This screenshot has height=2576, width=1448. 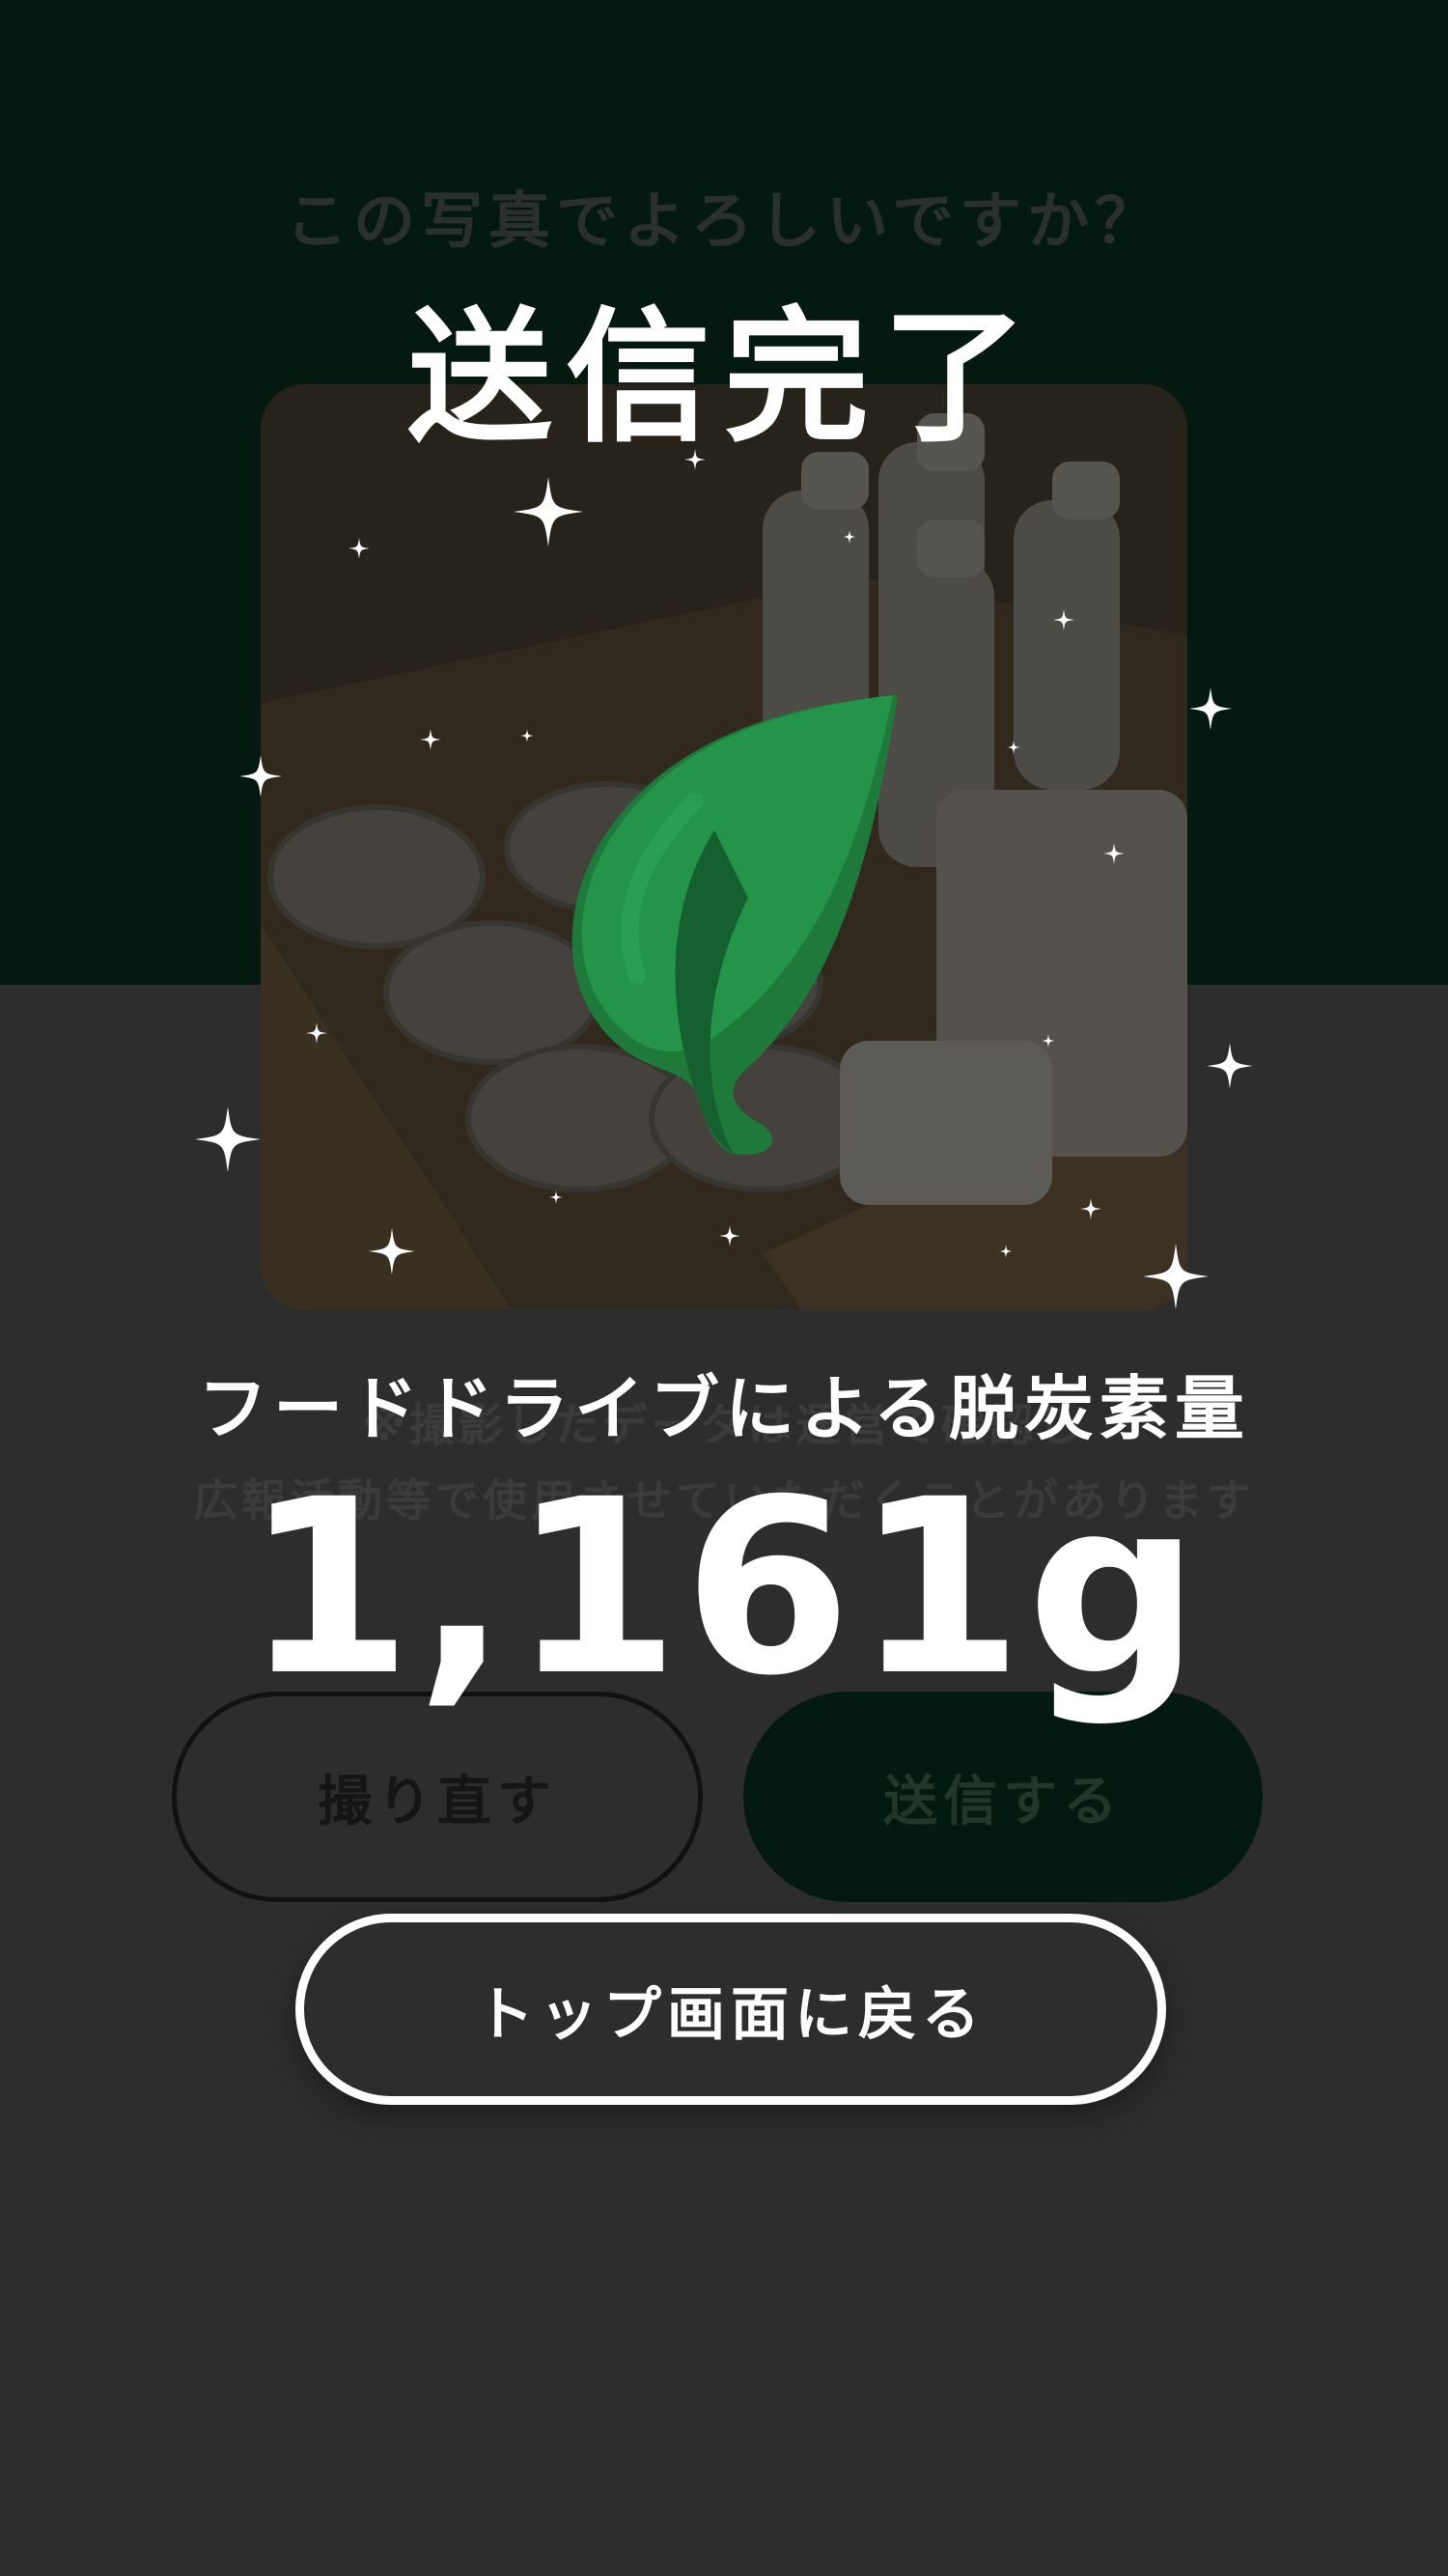 What do you see at coordinates (724, 1588) in the screenshot?
I see `co2-reduction-value: 1,161g` at bounding box center [724, 1588].